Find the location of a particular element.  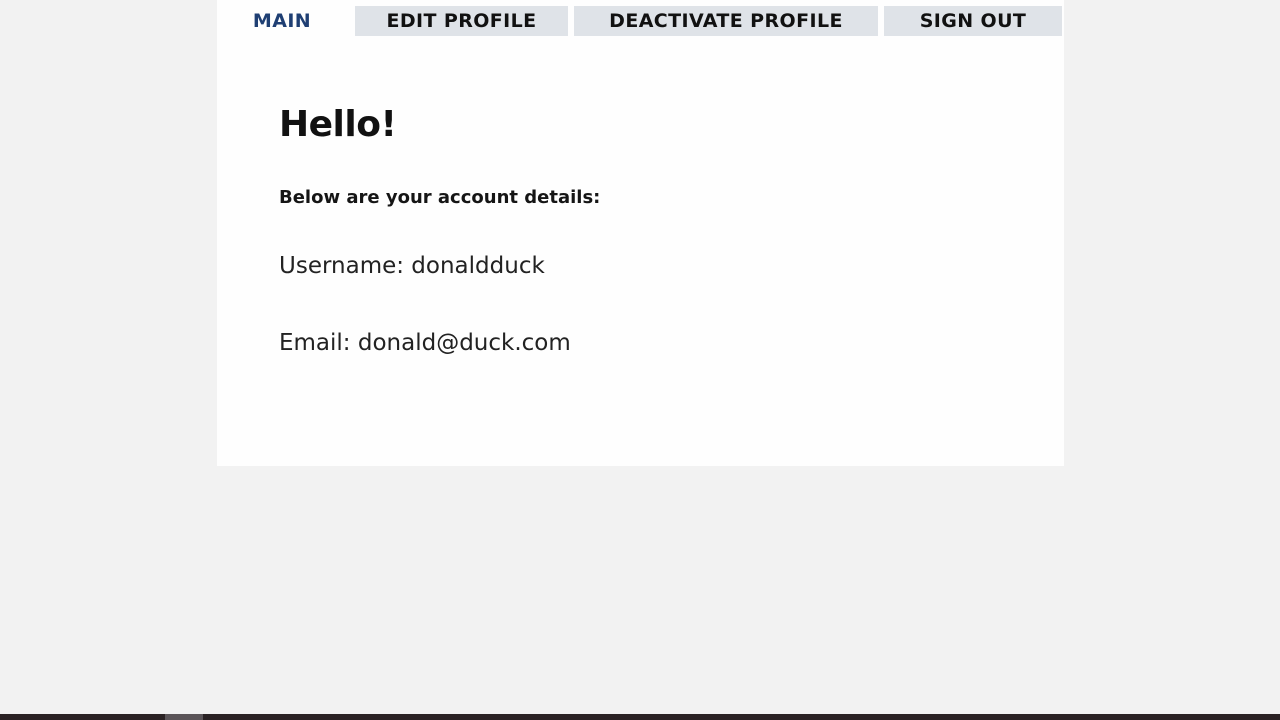

email-value: Email: donald@duck.com is located at coordinates (425, 343).